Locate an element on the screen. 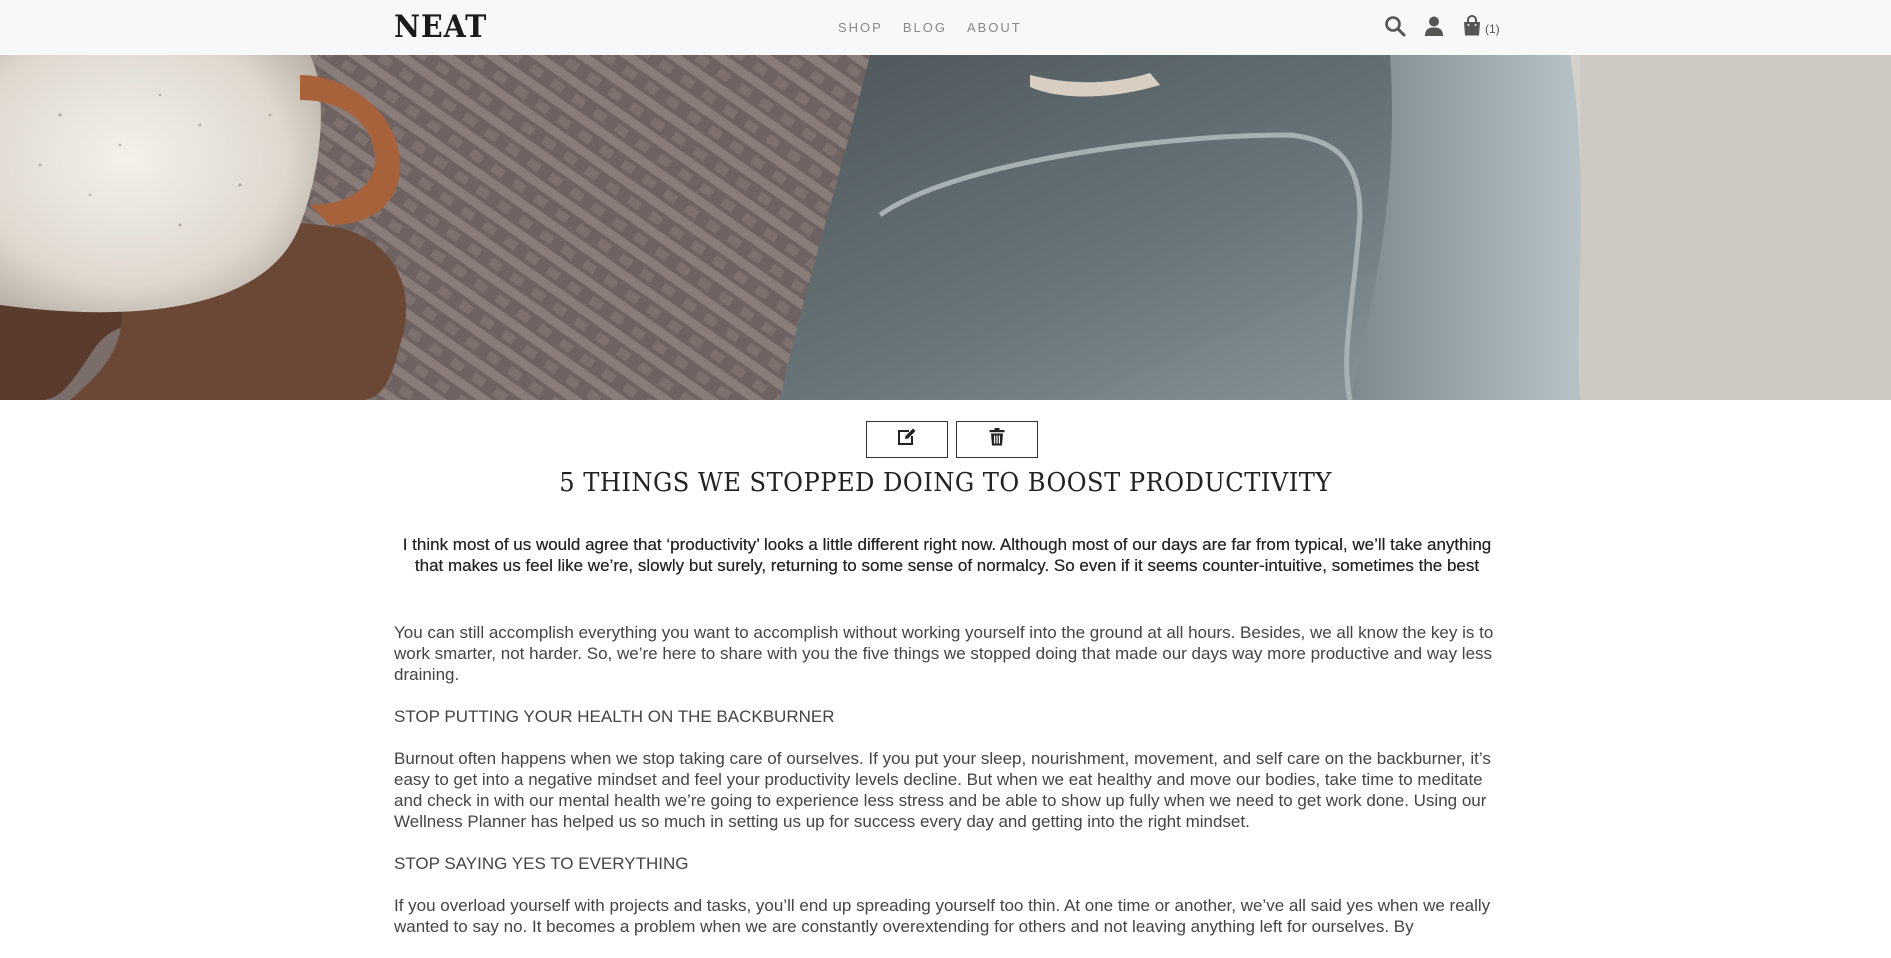  cart-button: (1) is located at coordinates (1481, 25).